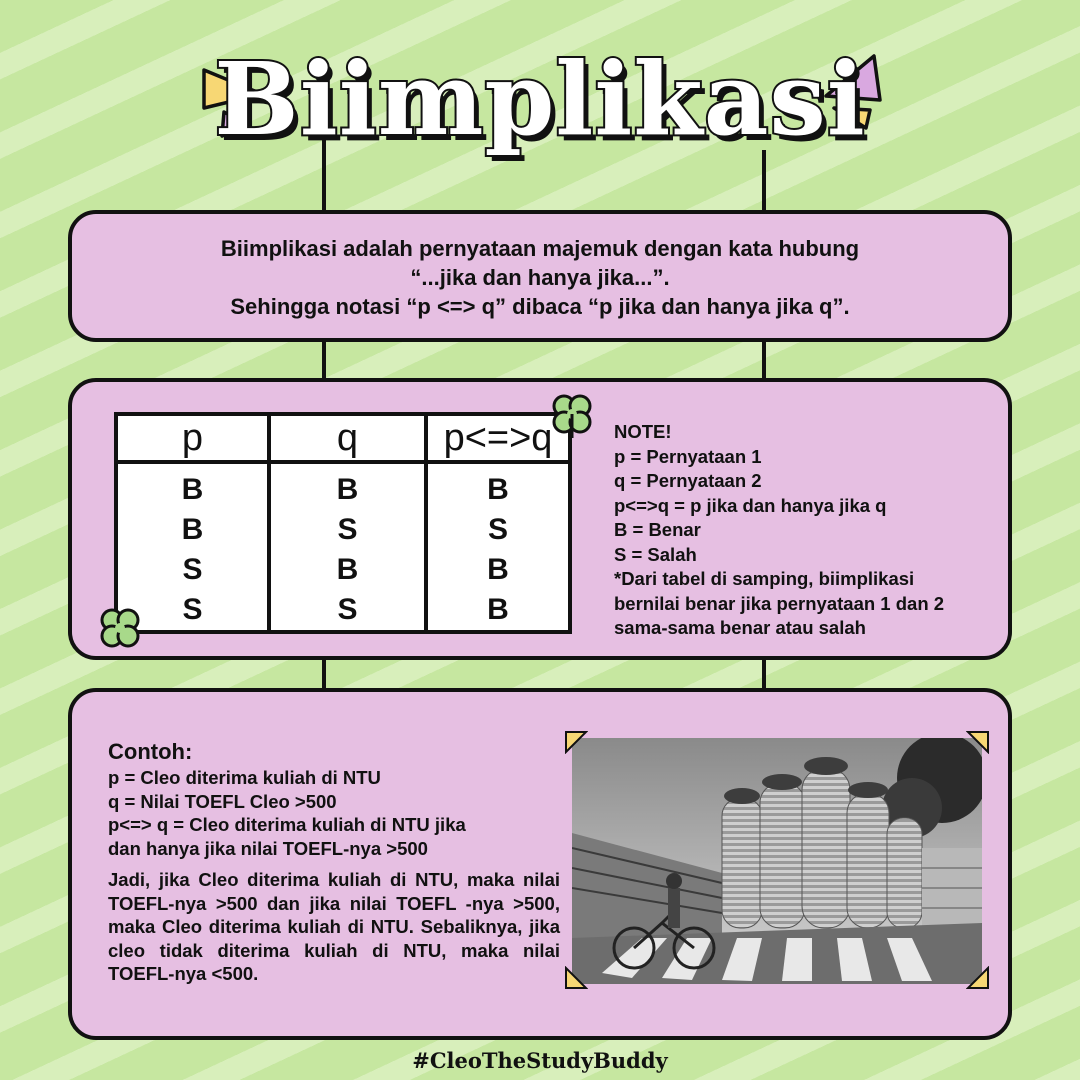  What do you see at coordinates (764, 360) in the screenshot?
I see `connector-right-mid` at bounding box center [764, 360].